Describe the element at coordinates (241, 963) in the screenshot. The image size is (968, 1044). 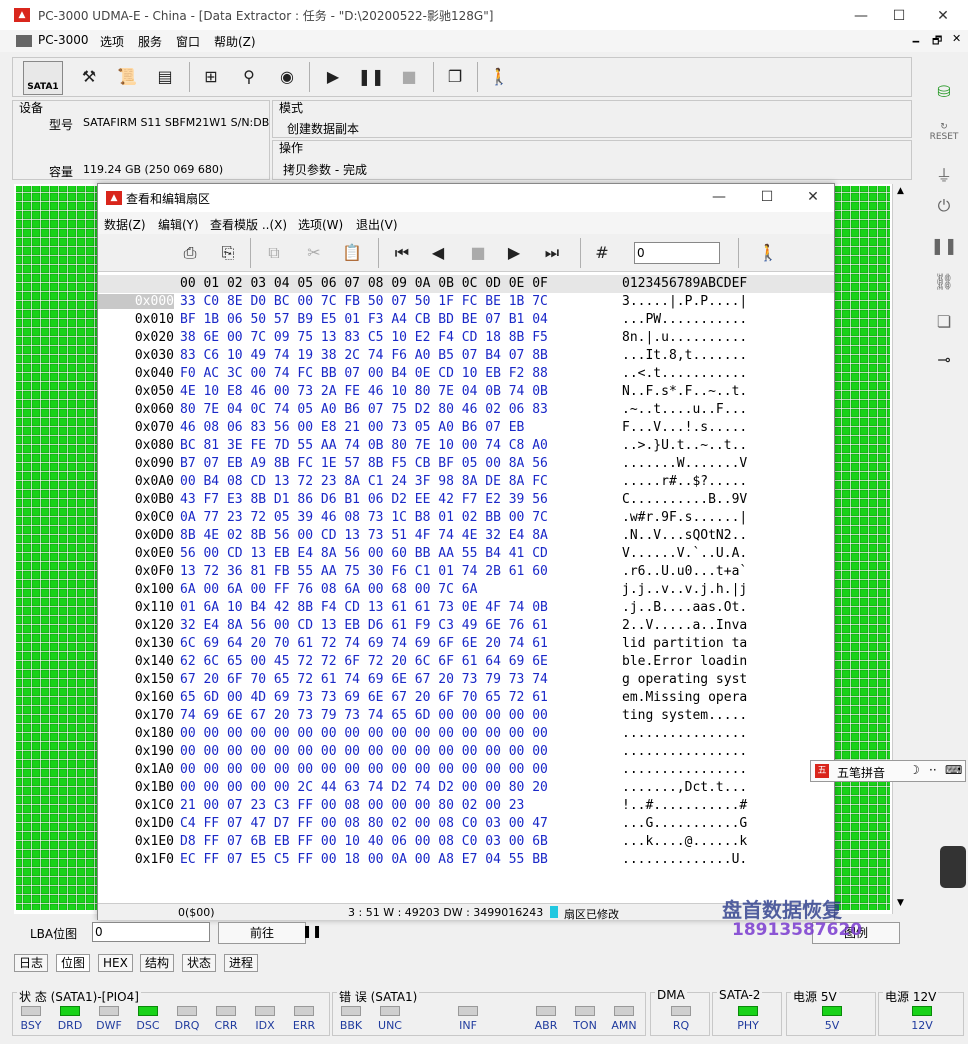
I see `tab-process: 进程` at that location.